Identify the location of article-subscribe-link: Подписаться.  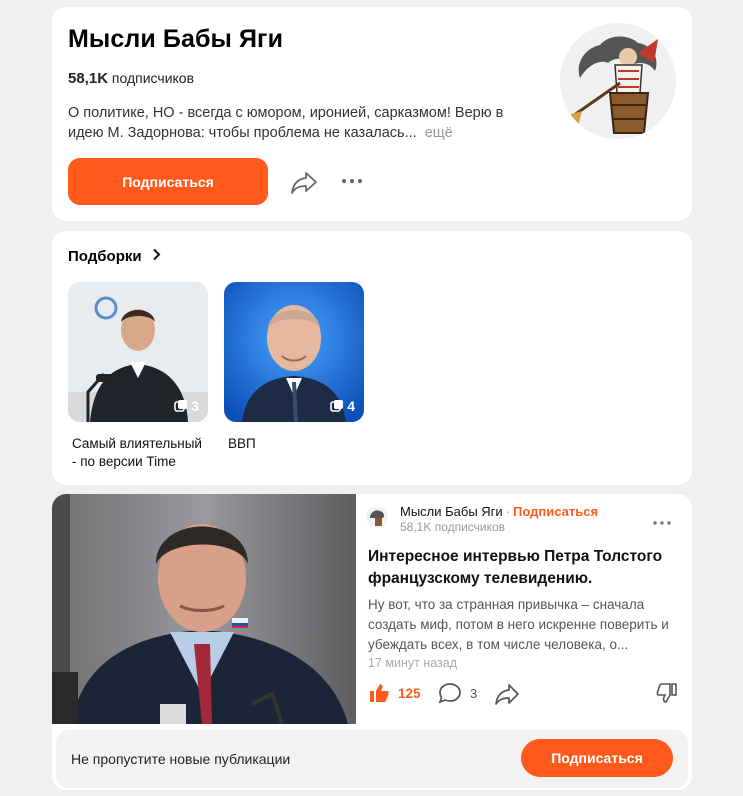
(555, 511).